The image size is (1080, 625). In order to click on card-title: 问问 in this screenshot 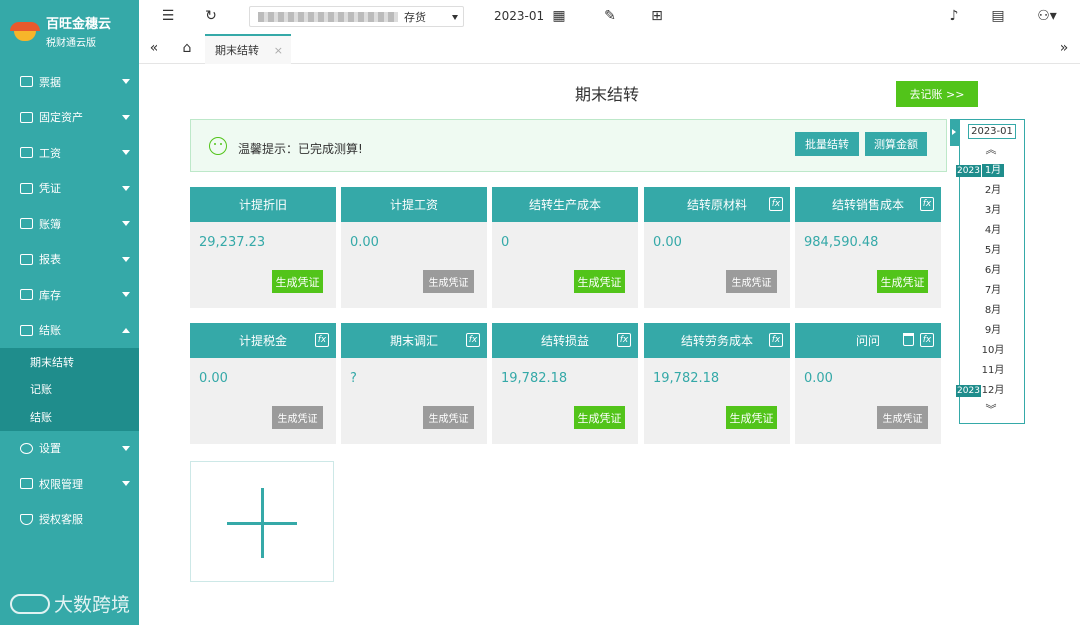, I will do `click(867, 341)`.